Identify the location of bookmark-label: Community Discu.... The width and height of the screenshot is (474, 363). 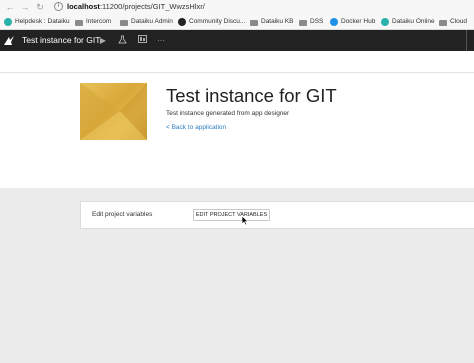
(217, 21).